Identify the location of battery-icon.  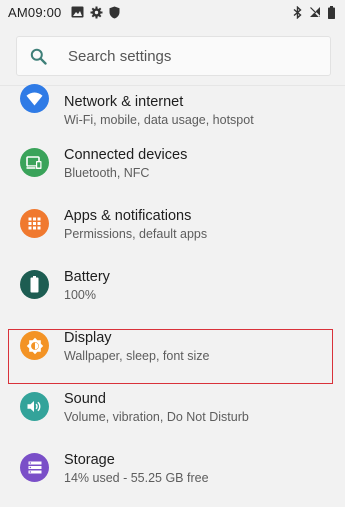
(34, 284).